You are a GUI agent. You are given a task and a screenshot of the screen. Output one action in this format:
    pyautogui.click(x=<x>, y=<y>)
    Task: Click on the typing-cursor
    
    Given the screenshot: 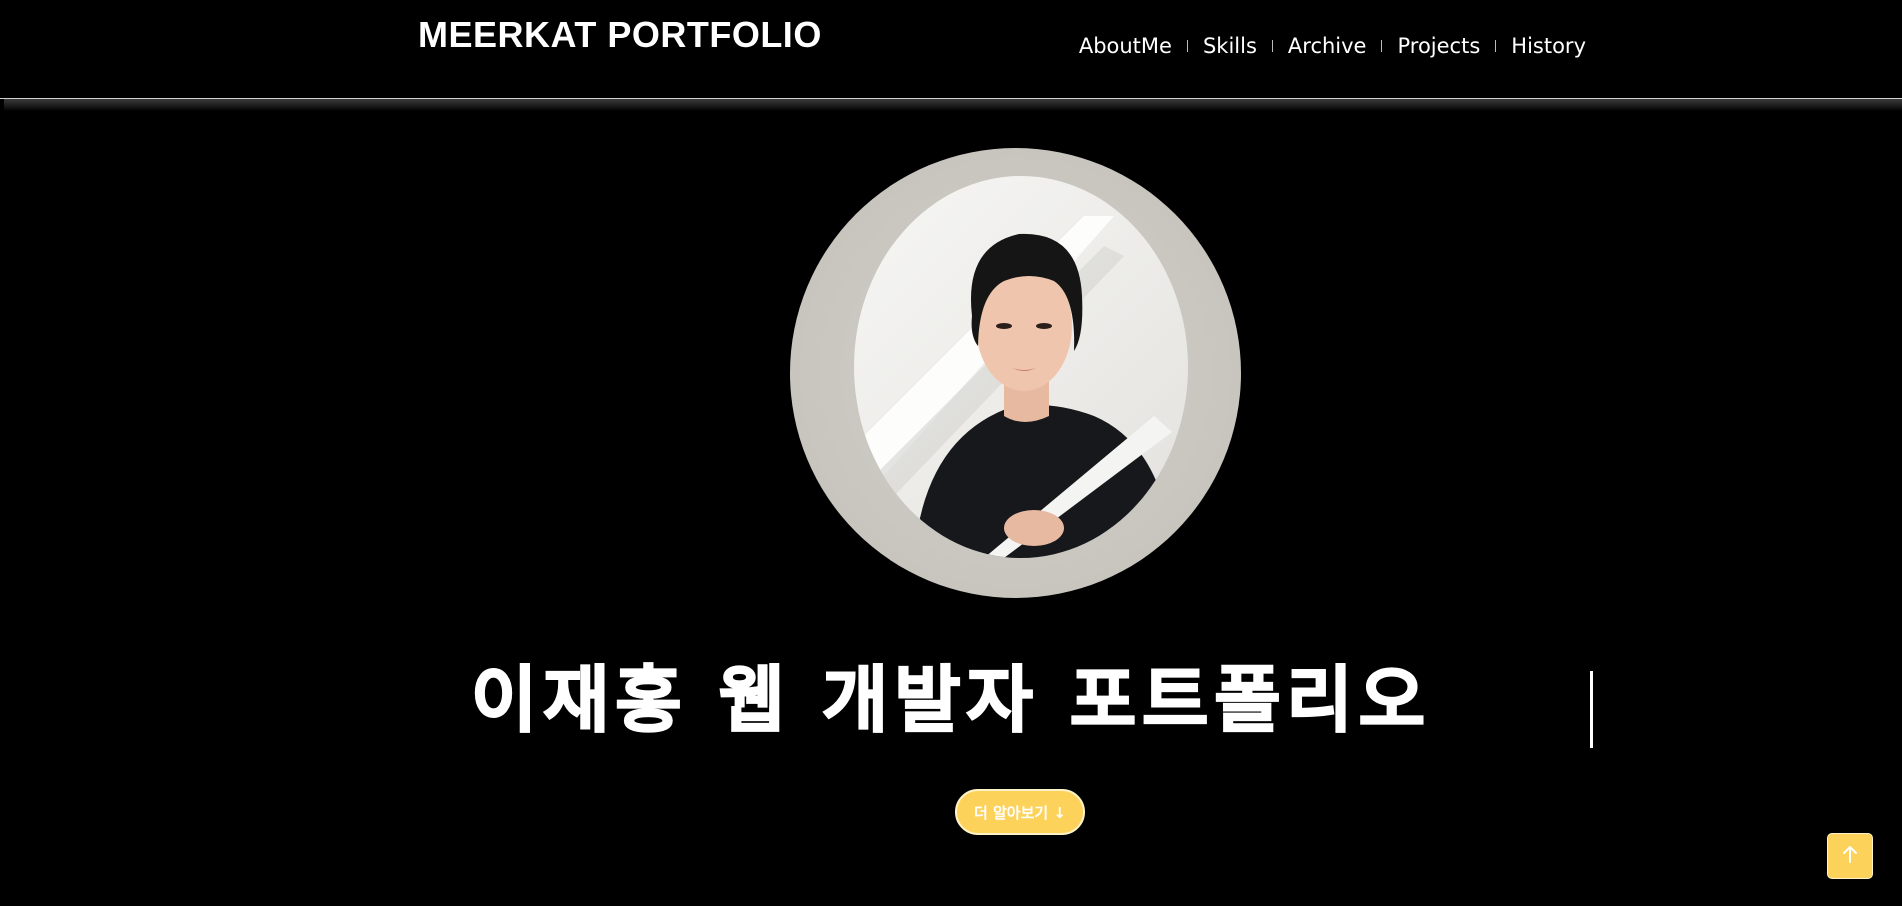 What is the action you would take?
    pyautogui.click(x=1591, y=709)
    